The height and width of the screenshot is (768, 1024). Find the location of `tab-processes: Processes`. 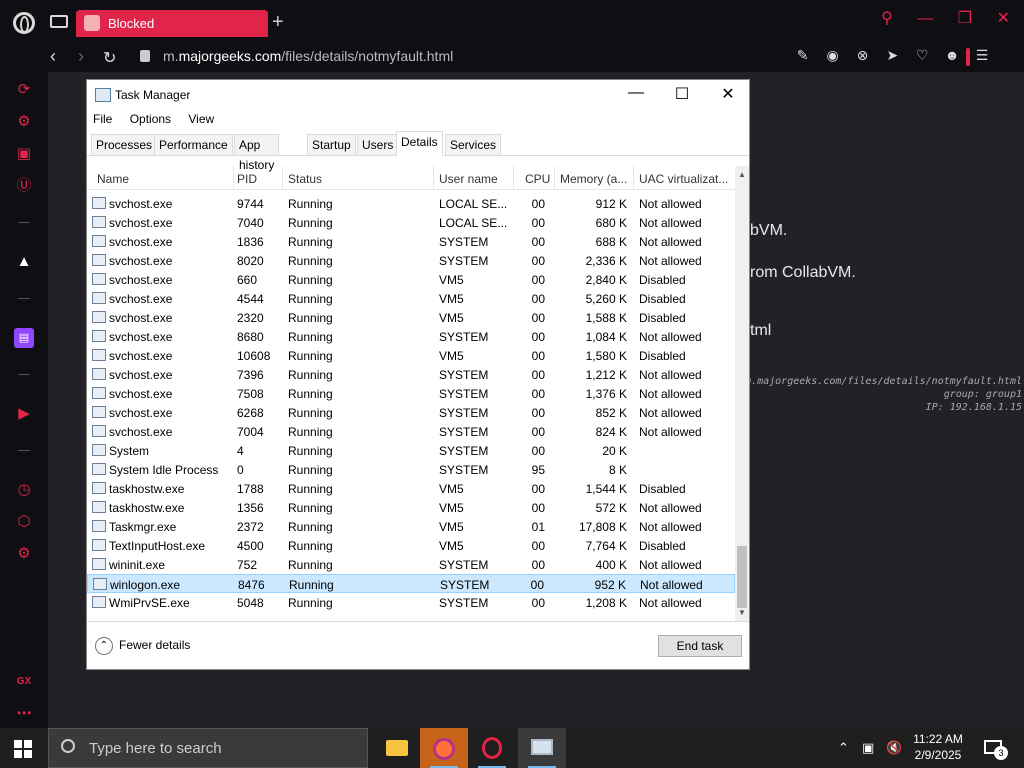

tab-processes: Processes is located at coordinates (124, 145).